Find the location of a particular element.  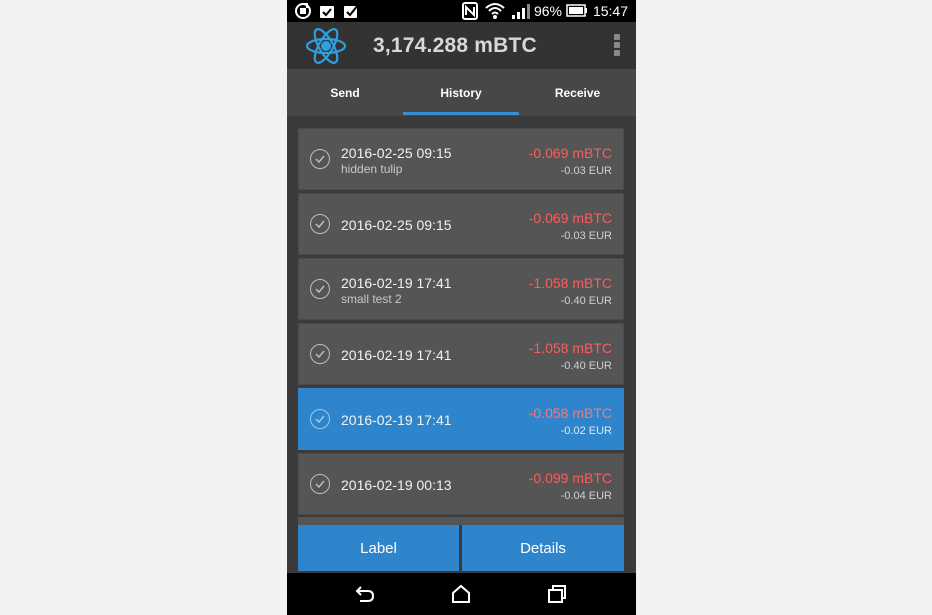

tab-history: History is located at coordinates (461, 93).